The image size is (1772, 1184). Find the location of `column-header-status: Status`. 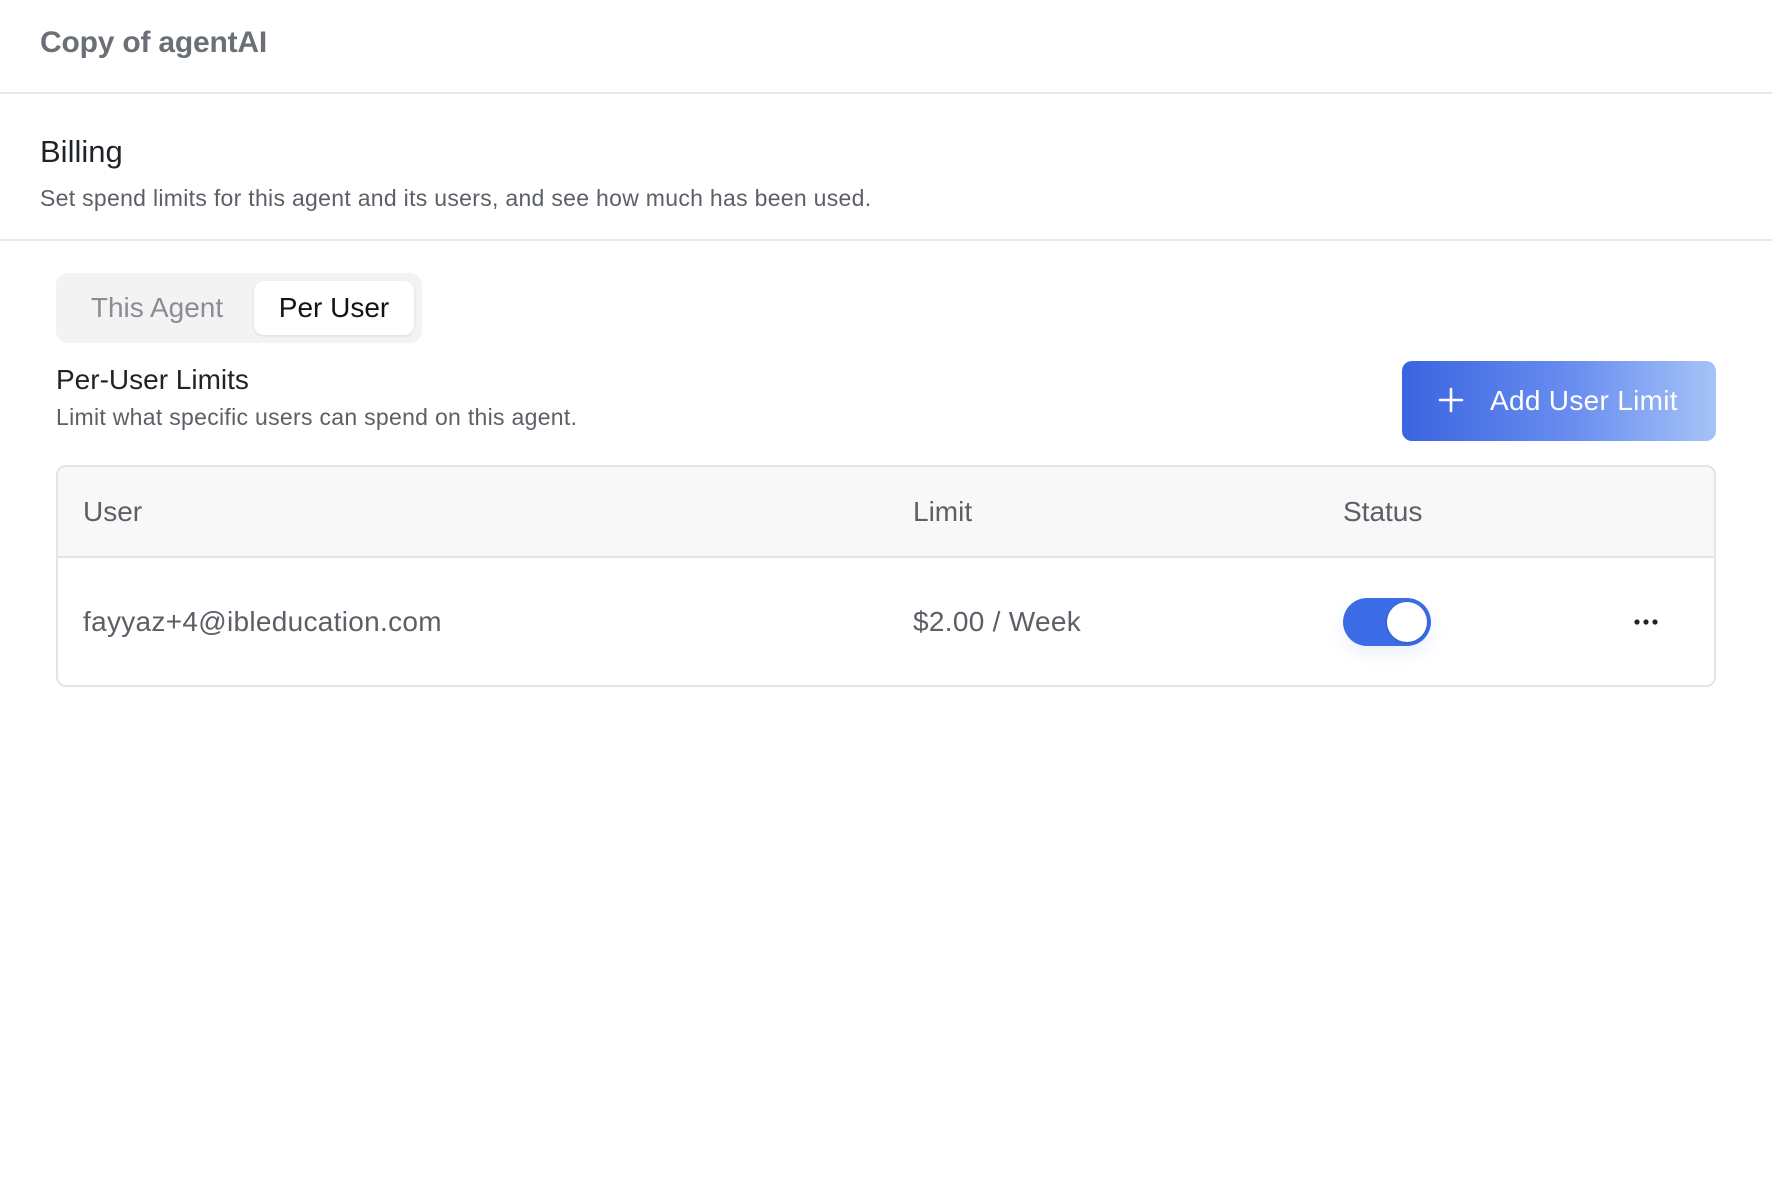

column-header-status: Status is located at coordinates (1383, 511).